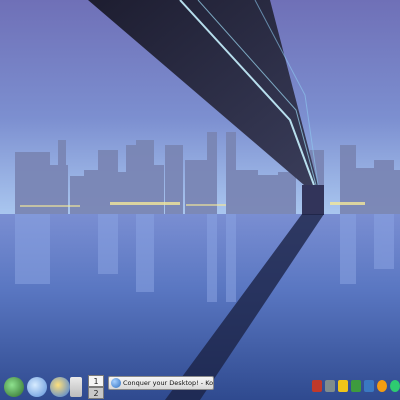 The image size is (400, 400). What do you see at coordinates (395, 386) in the screenshot?
I see `tray-clock-icon` at bounding box center [395, 386].